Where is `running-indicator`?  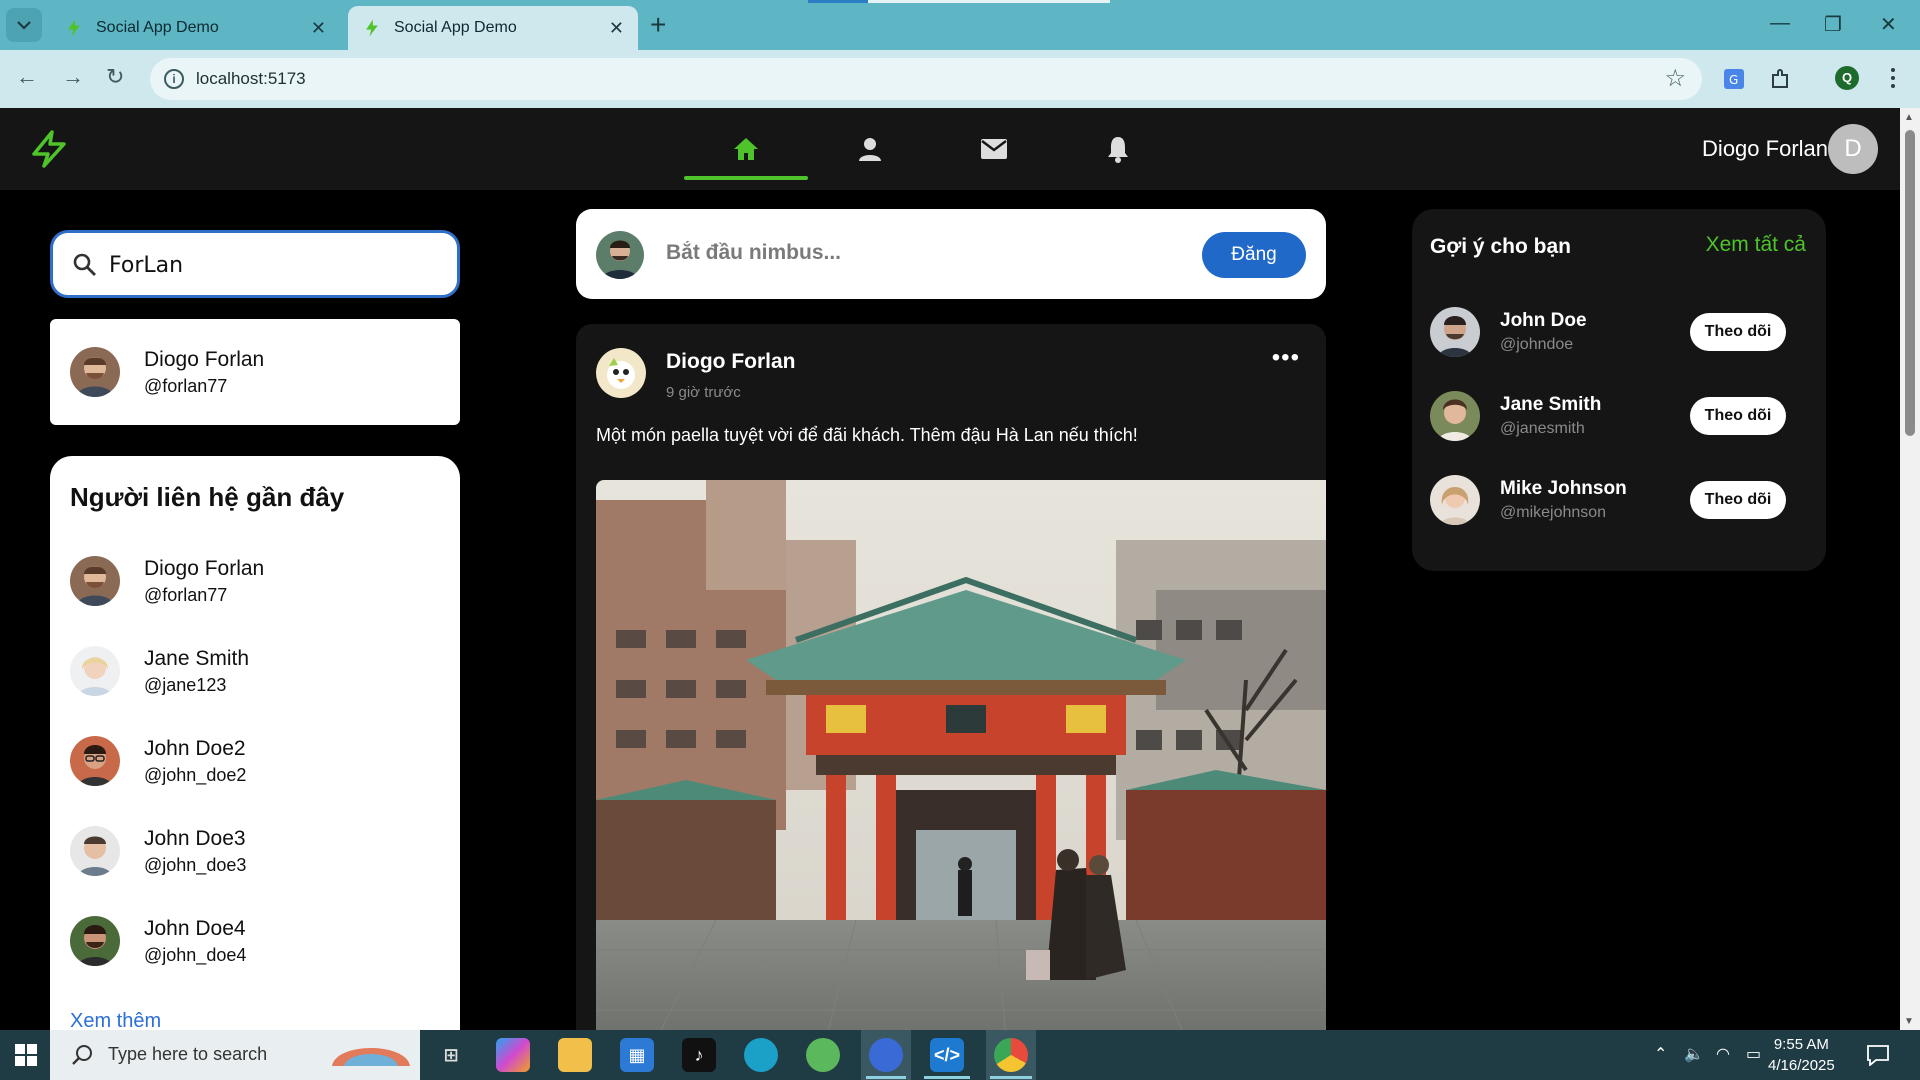
running-indicator is located at coordinates (1011, 1077).